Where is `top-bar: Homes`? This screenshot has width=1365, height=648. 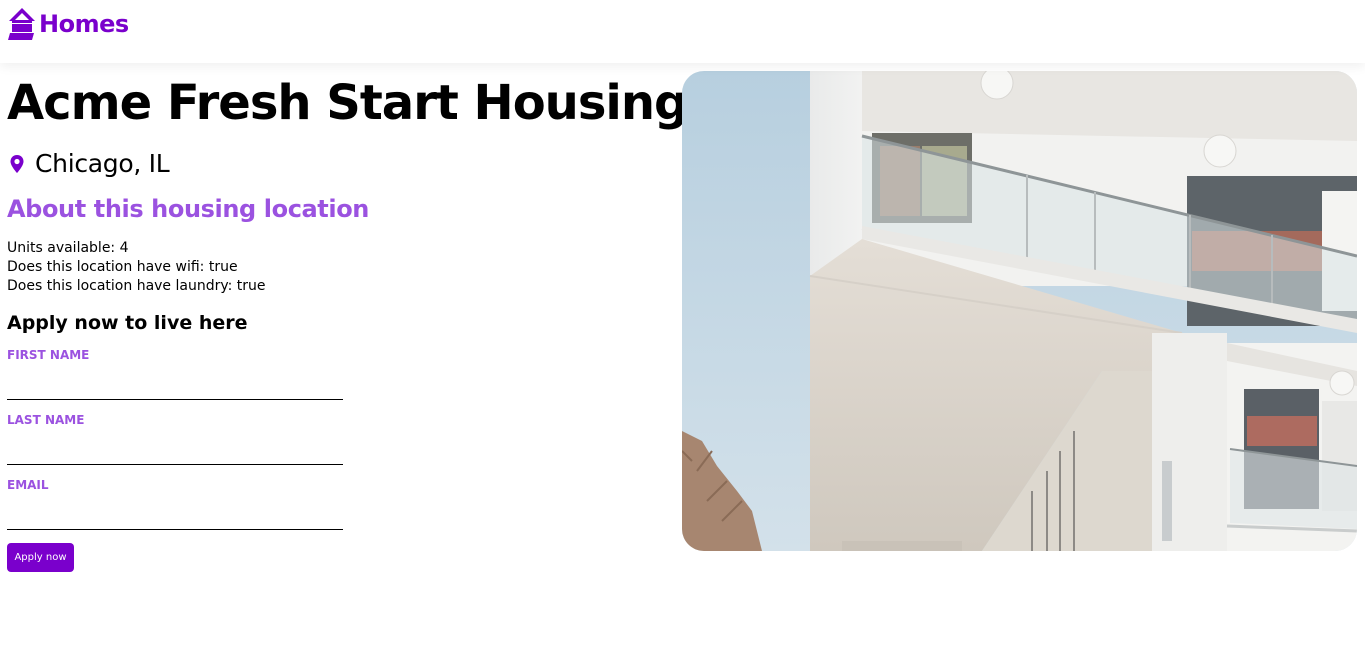 top-bar: Homes is located at coordinates (682, 31).